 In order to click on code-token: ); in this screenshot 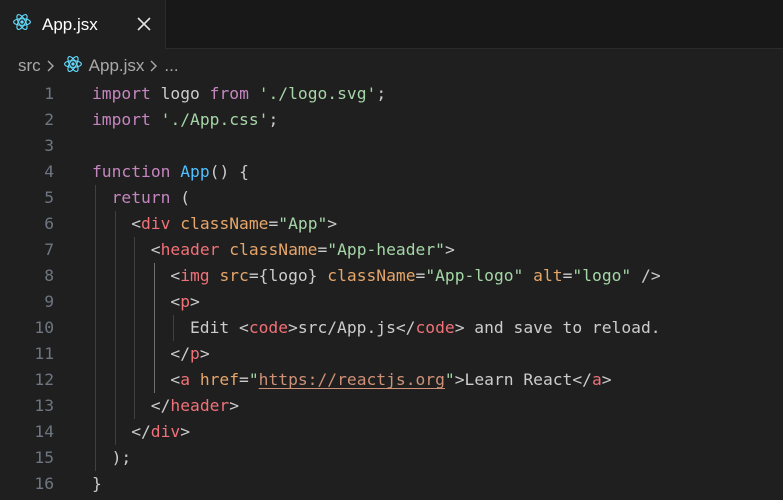, I will do `click(121, 457)`.